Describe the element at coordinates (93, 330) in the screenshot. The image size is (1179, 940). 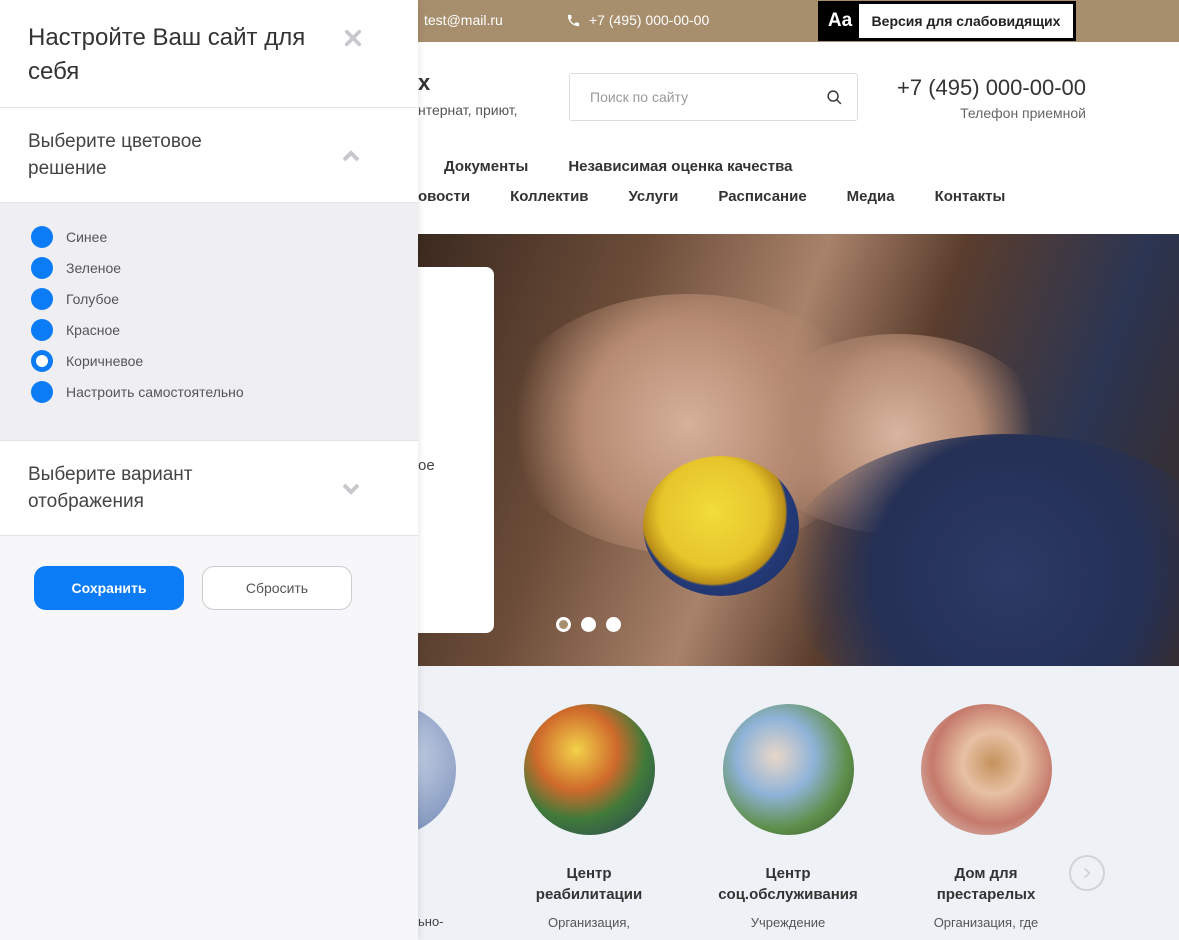
I see `color-option-label: Красное` at that location.